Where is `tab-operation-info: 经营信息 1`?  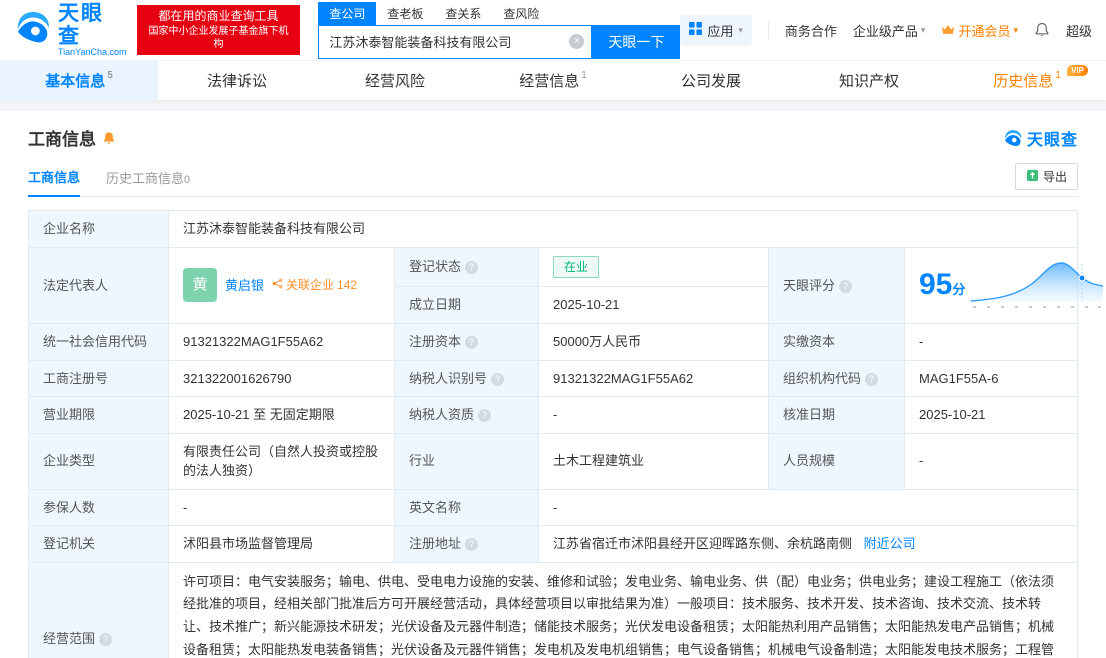
tab-operation-info: 经营信息 1 is located at coordinates (553, 80).